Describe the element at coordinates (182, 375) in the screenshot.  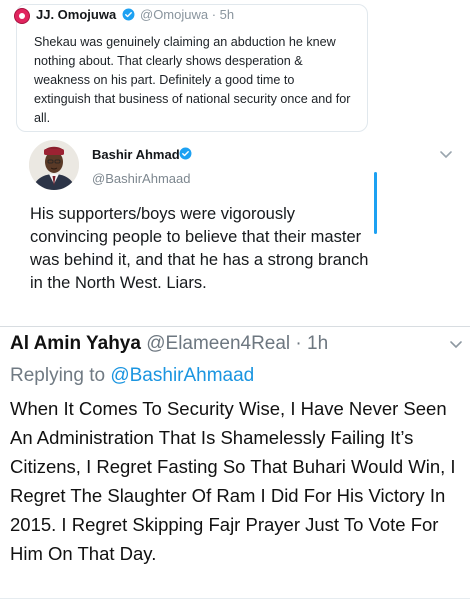
I see `replying-to-link: @BashirAhmaad` at that location.